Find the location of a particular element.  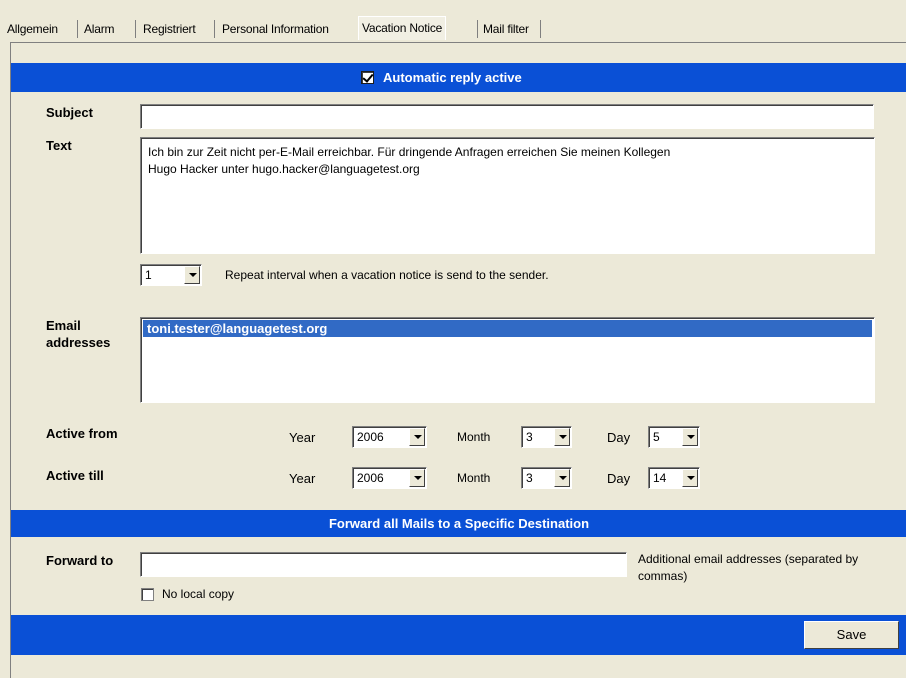

active-till-day-value: 14 is located at coordinates (660, 478).